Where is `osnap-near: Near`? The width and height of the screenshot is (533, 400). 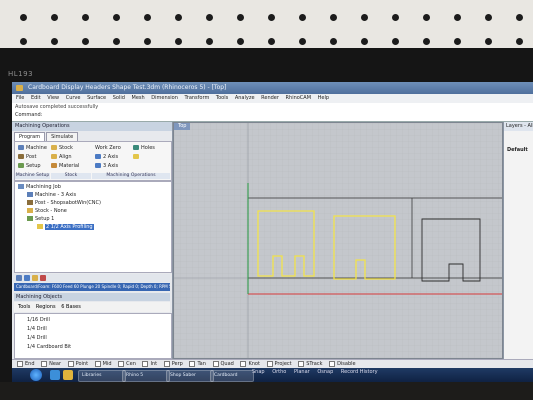 osnap-near: Near is located at coordinates (51, 364).